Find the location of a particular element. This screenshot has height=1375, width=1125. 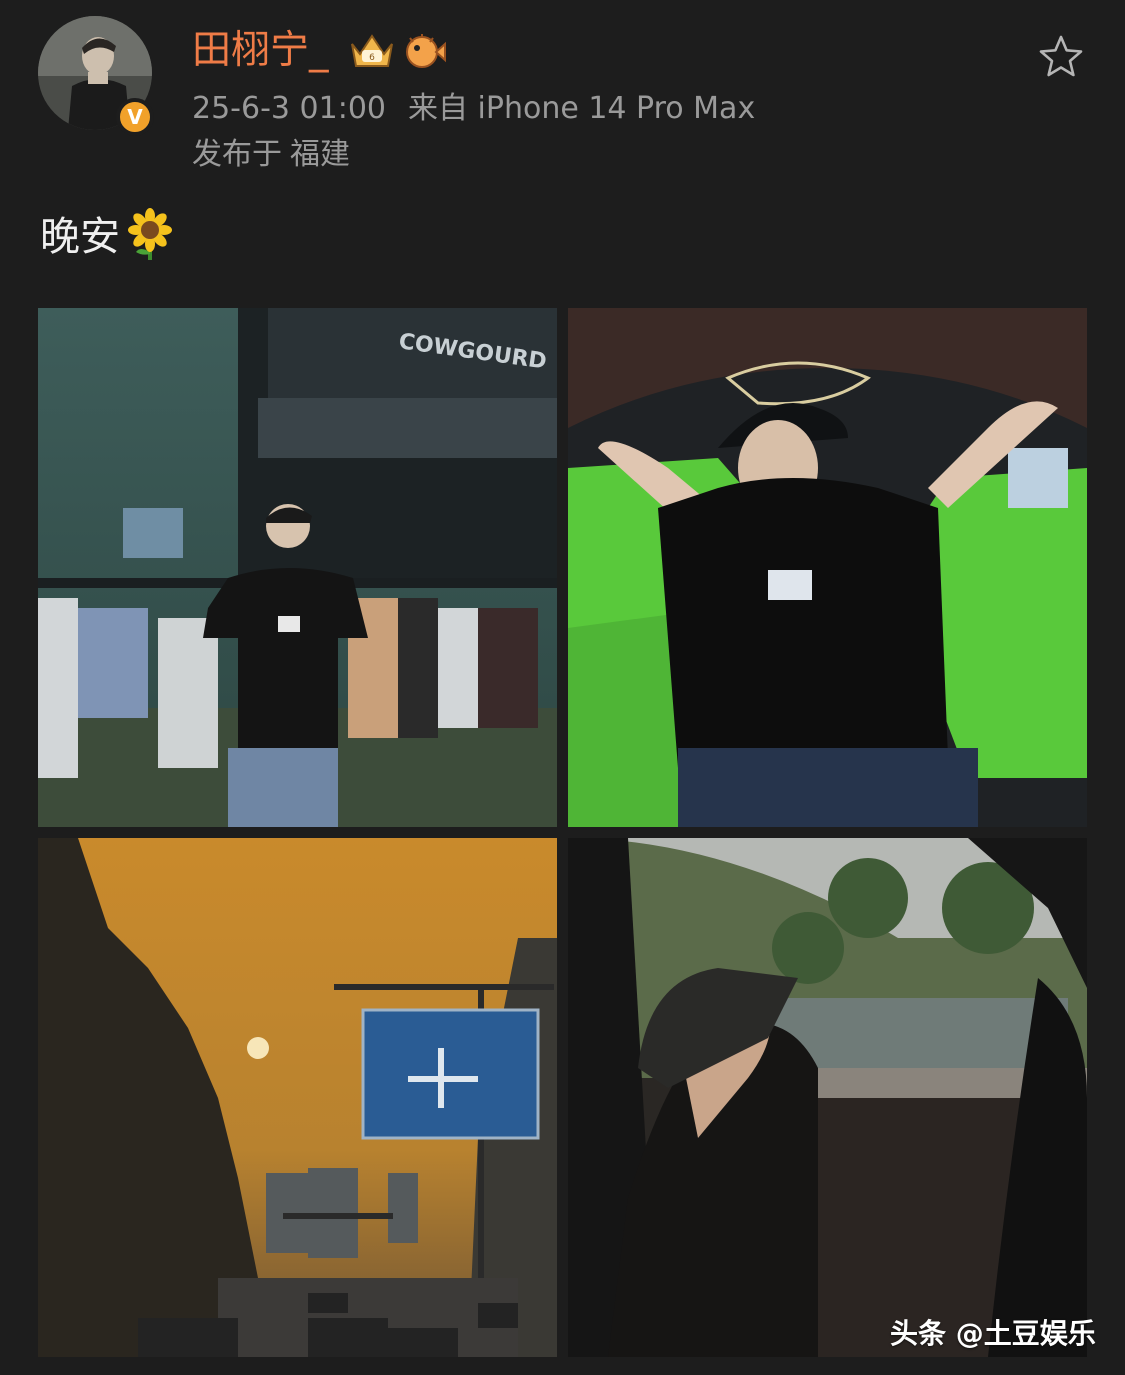

pufferfish-badge-icon is located at coordinates (424, 50).